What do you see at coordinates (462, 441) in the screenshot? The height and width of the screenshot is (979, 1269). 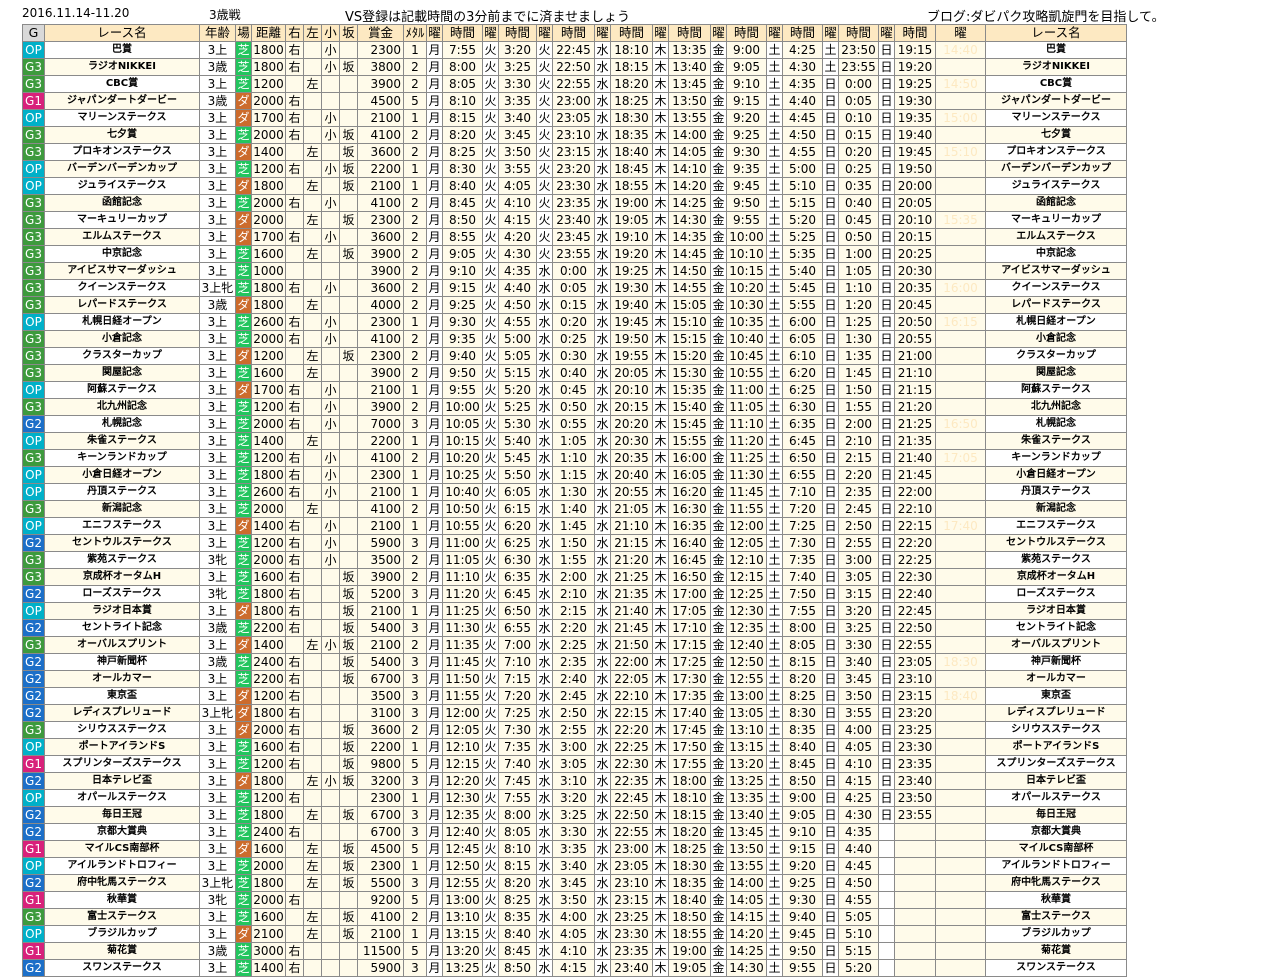 I see `start-time: 10:15` at bounding box center [462, 441].